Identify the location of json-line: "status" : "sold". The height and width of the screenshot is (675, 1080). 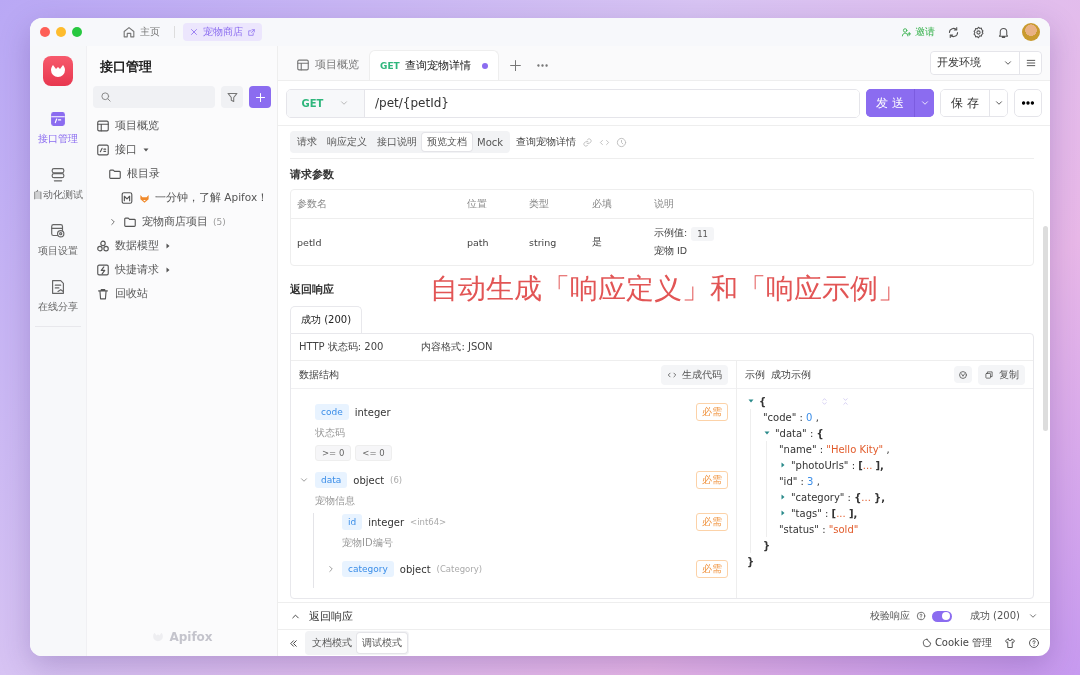
(819, 529).